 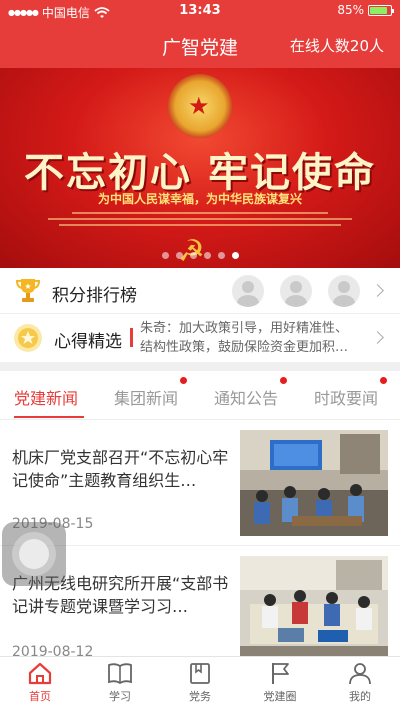 I want to click on battery-fill, so click(x=378, y=10).